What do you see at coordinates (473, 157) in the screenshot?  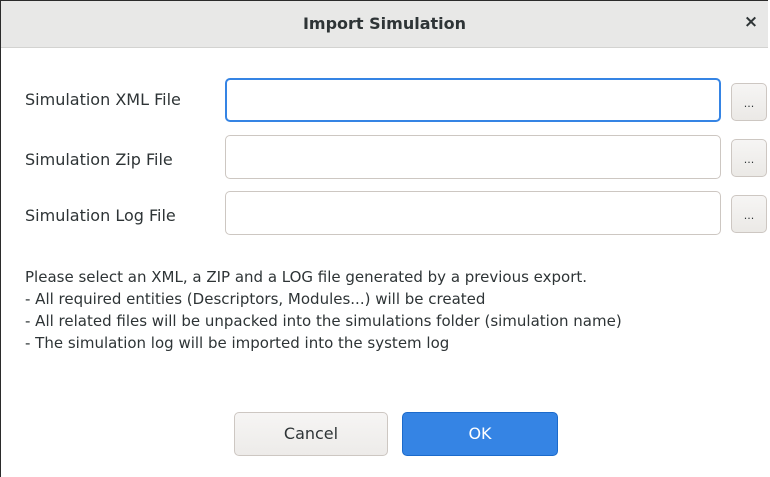 I see `zip-file-input` at bounding box center [473, 157].